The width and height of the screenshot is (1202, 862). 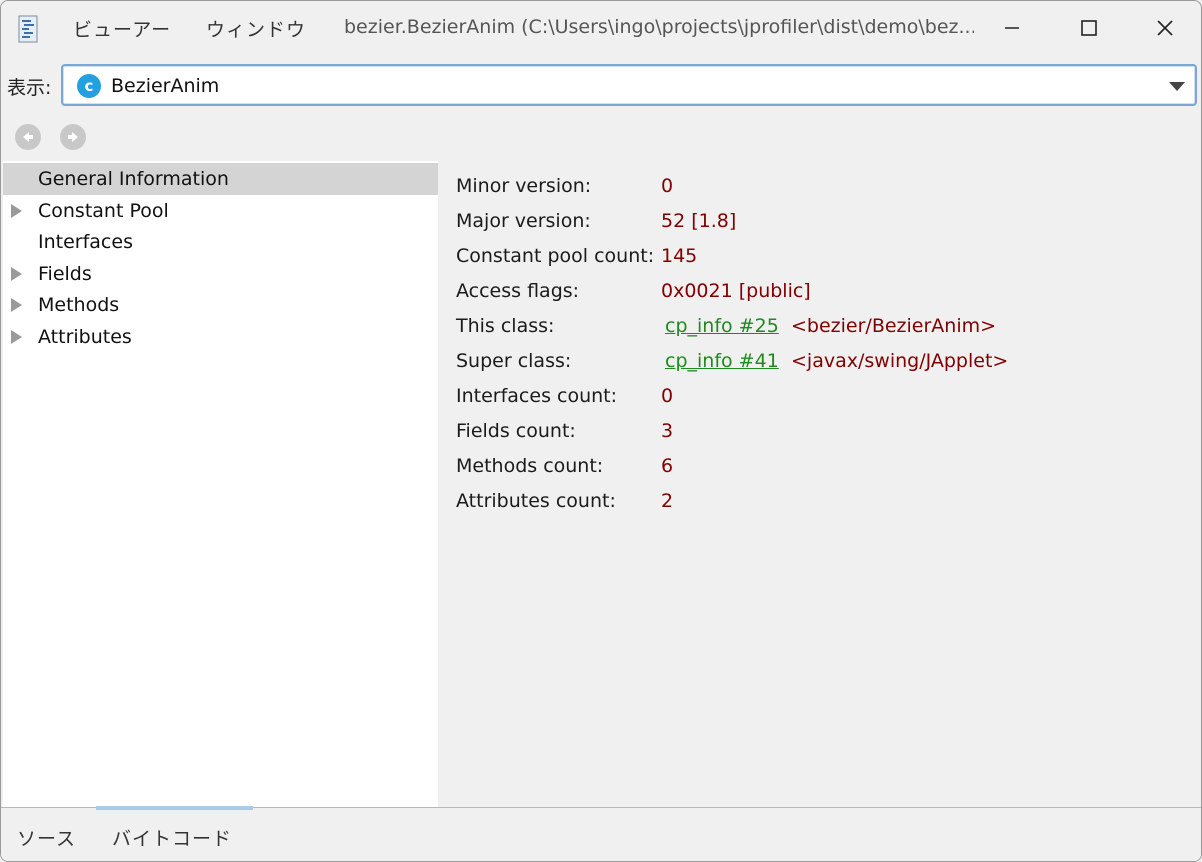 I want to click on cp-info-link: cp_info #41, so click(x=722, y=361).